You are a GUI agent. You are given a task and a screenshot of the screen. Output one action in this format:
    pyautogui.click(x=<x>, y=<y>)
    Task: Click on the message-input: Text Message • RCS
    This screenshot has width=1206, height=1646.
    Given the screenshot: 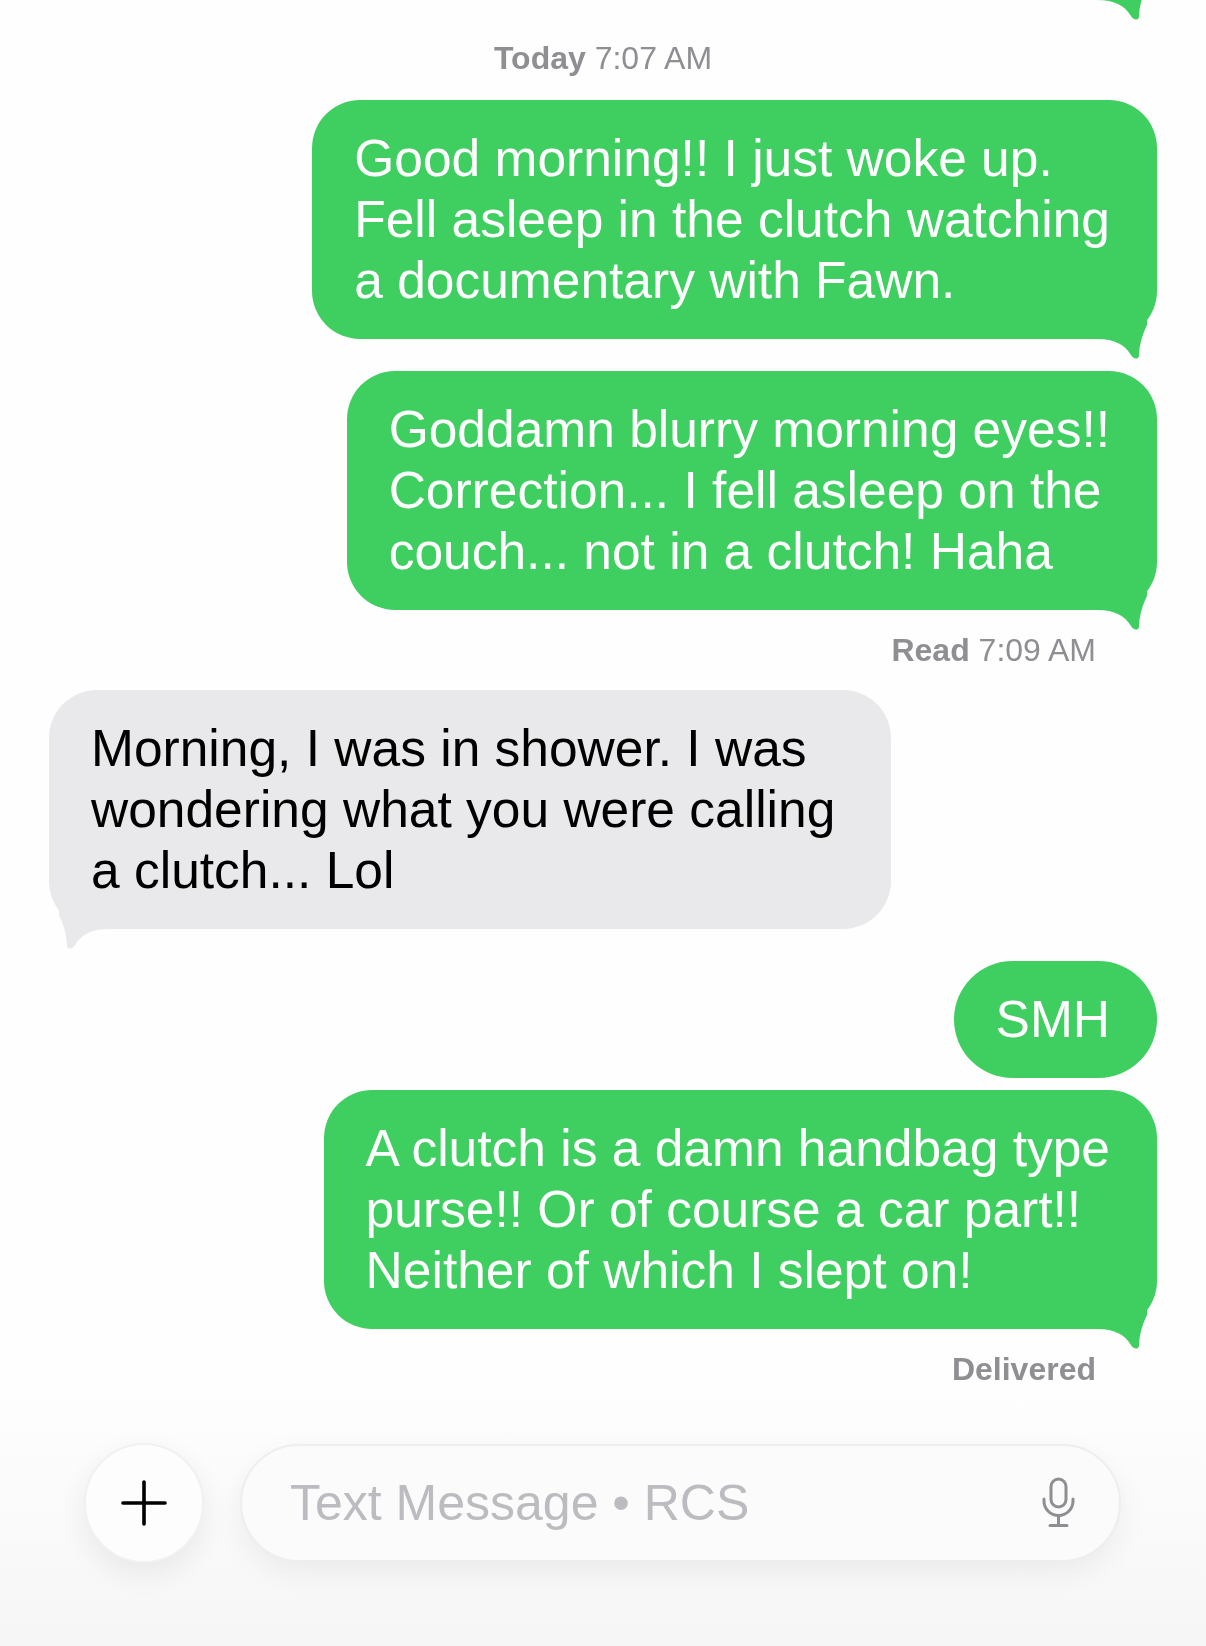 What is the action you would take?
    pyautogui.click(x=680, y=1503)
    